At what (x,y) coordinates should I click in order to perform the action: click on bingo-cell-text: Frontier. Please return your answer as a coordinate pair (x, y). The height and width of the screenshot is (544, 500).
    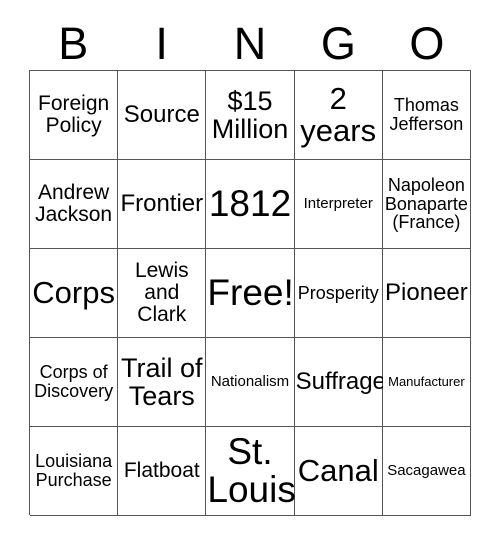
    Looking at the image, I should click on (162, 203).